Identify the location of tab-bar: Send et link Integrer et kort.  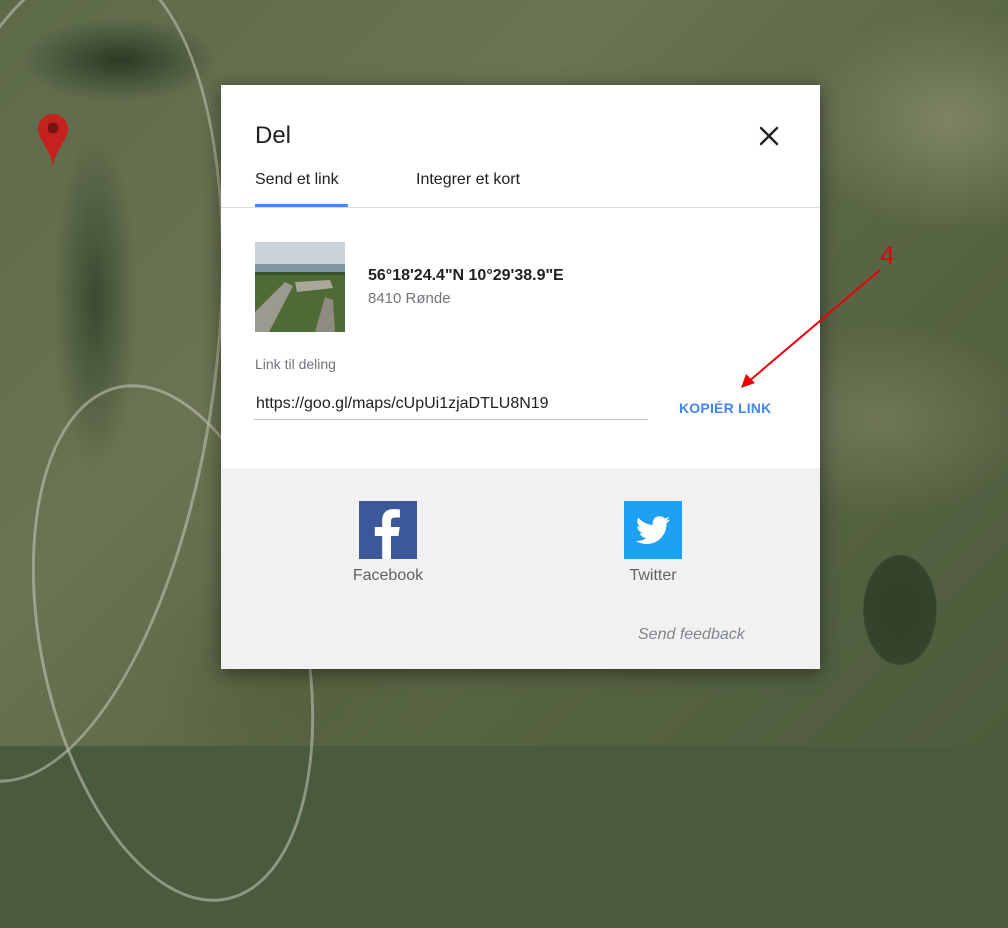
(520, 183).